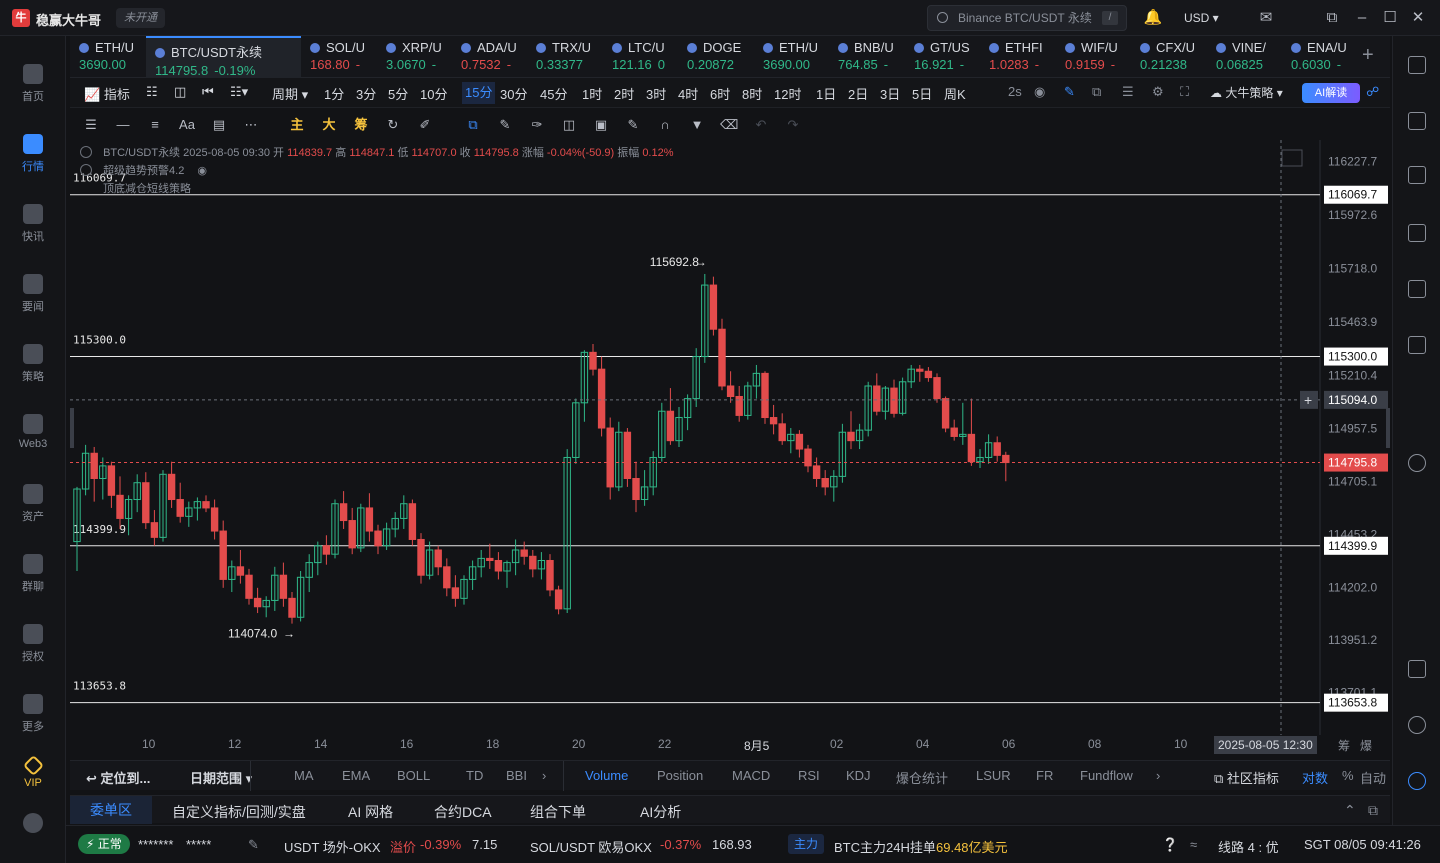 The width and height of the screenshot is (1440, 863). Describe the element at coordinates (33, 433) in the screenshot. I see `nav-item-5: Web3` at that location.